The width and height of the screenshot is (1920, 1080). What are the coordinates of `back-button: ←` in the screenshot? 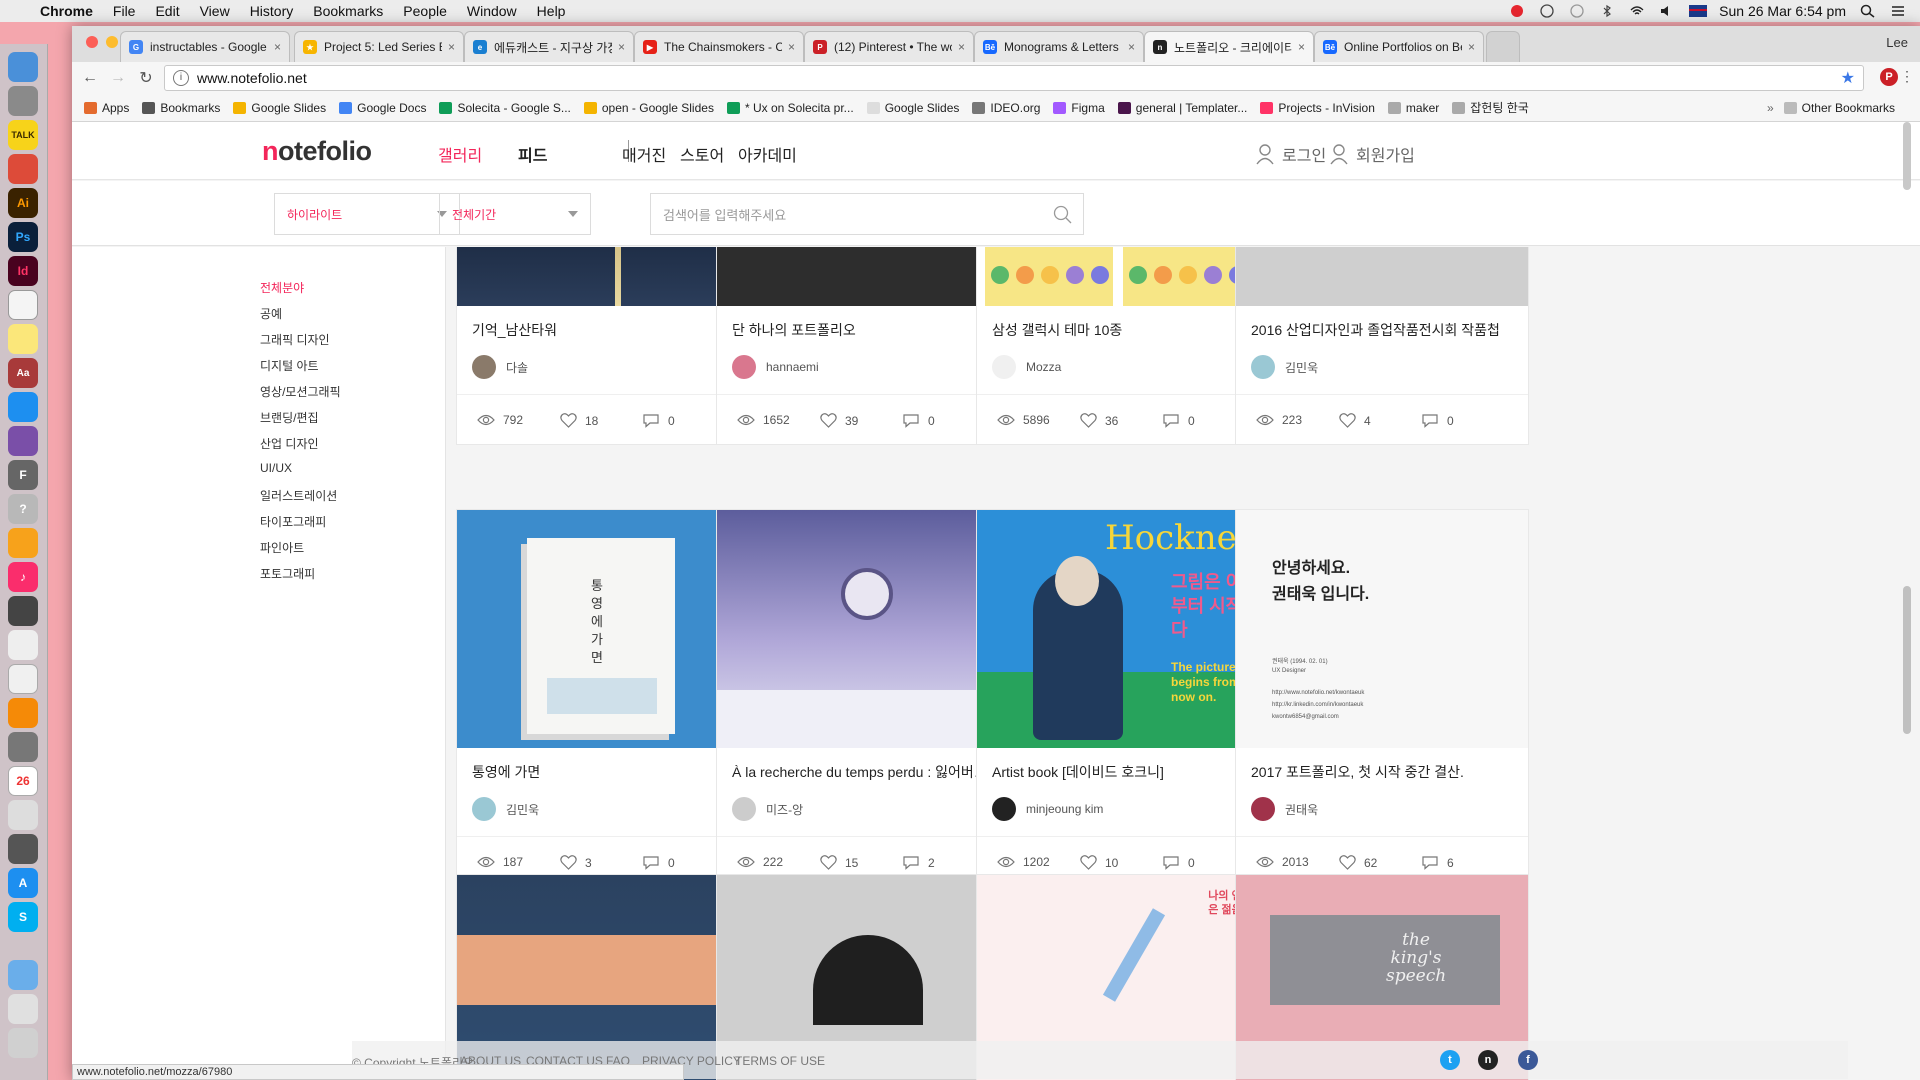 It's located at (90, 78).